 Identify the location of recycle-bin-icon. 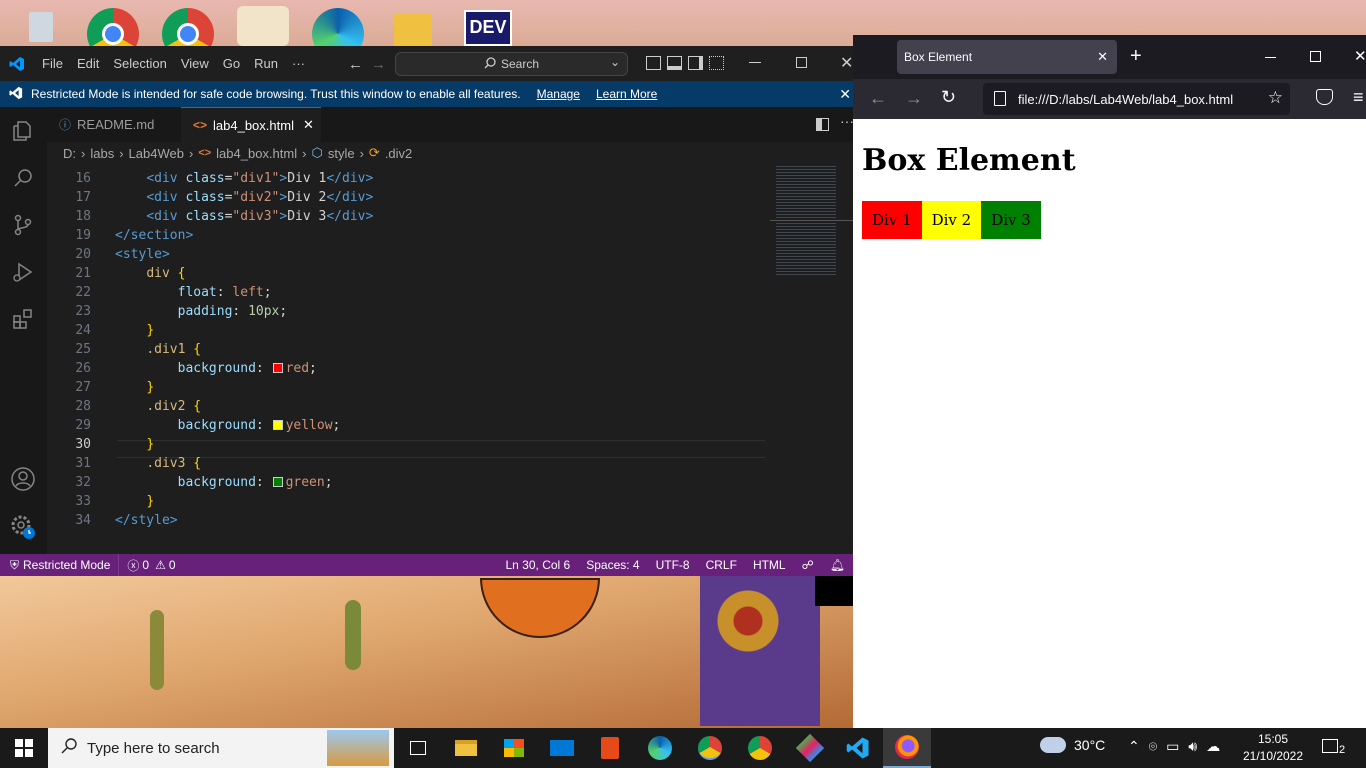
(41, 23).